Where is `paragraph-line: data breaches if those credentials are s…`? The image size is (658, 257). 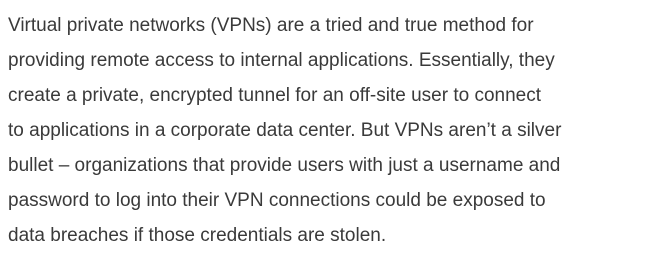 paragraph-line: data breaches if those credentials are s… is located at coordinates (197, 235).